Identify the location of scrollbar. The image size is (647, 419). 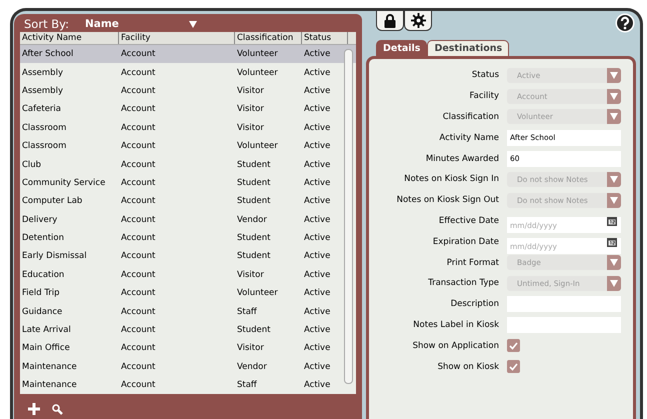
(348, 216).